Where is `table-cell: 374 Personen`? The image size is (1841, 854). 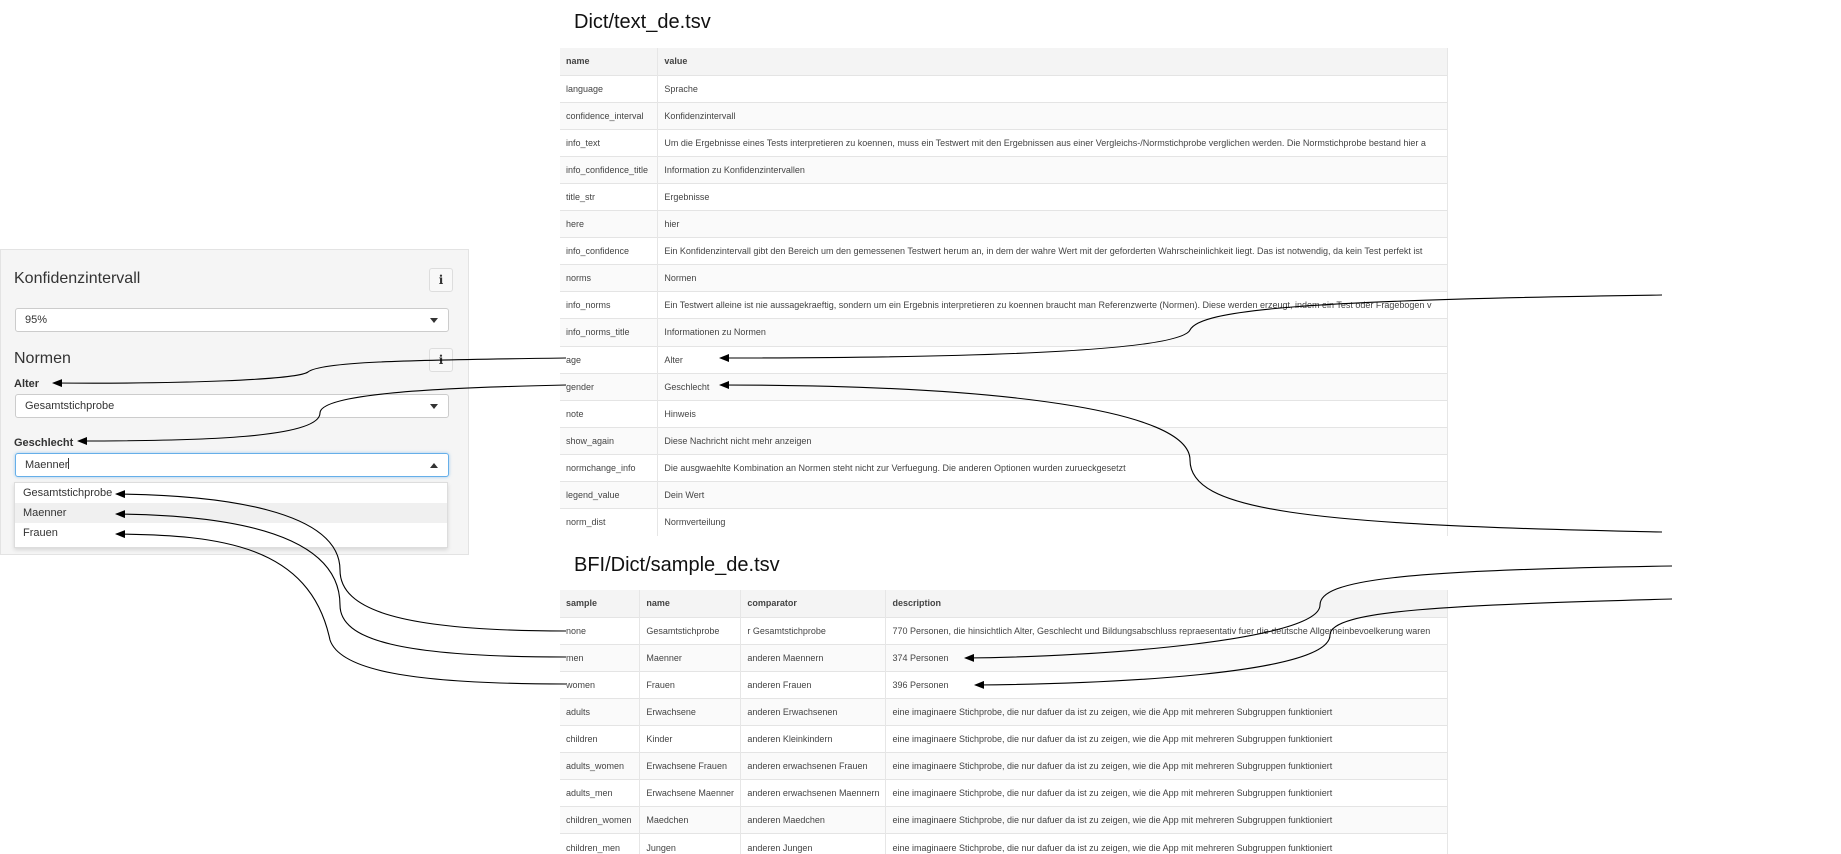 table-cell: 374 Personen is located at coordinates (1166, 657).